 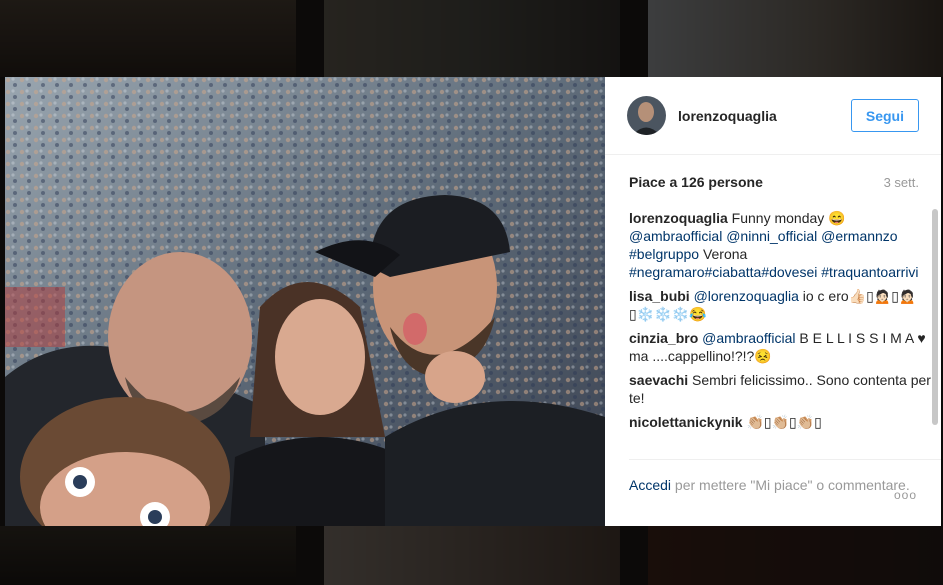 What do you see at coordinates (723, 254) in the screenshot?
I see `comment-text: Verona` at bounding box center [723, 254].